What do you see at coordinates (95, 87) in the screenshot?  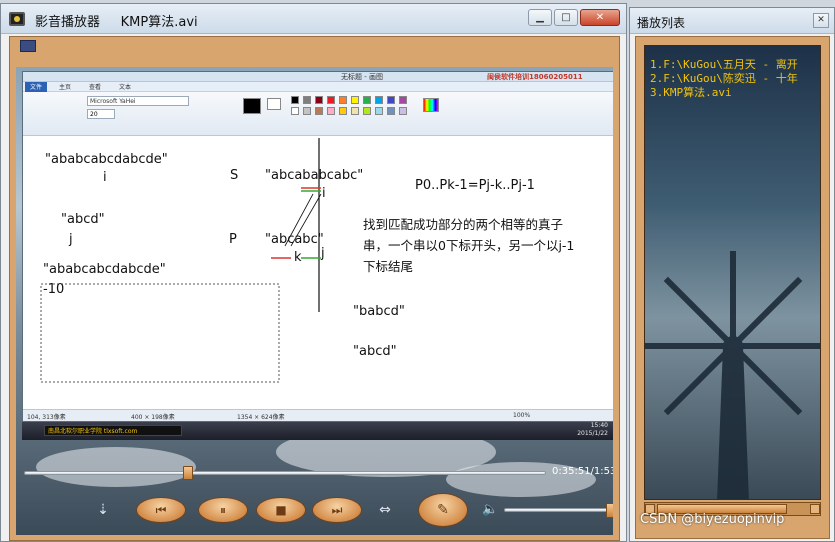 I see `paint-tab-view: 查看` at bounding box center [95, 87].